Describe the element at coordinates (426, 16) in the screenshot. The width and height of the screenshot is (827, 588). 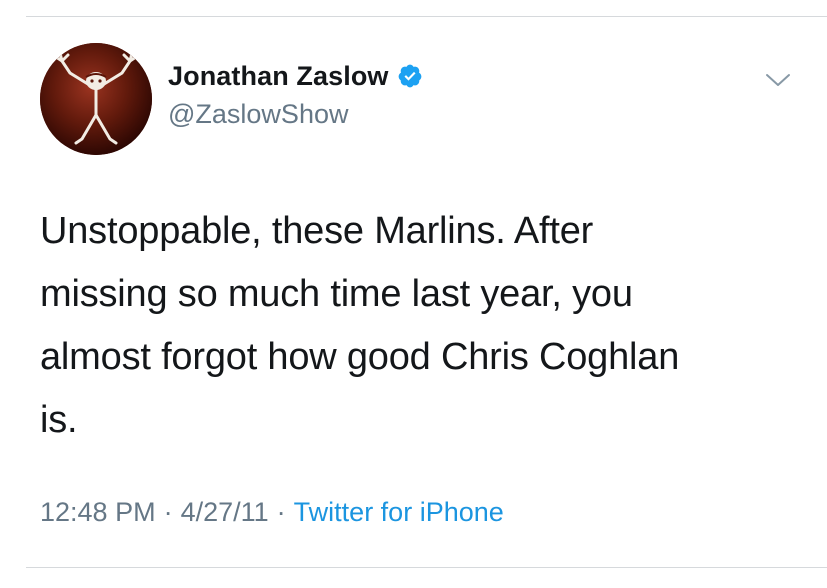
I see `top-divider` at that location.